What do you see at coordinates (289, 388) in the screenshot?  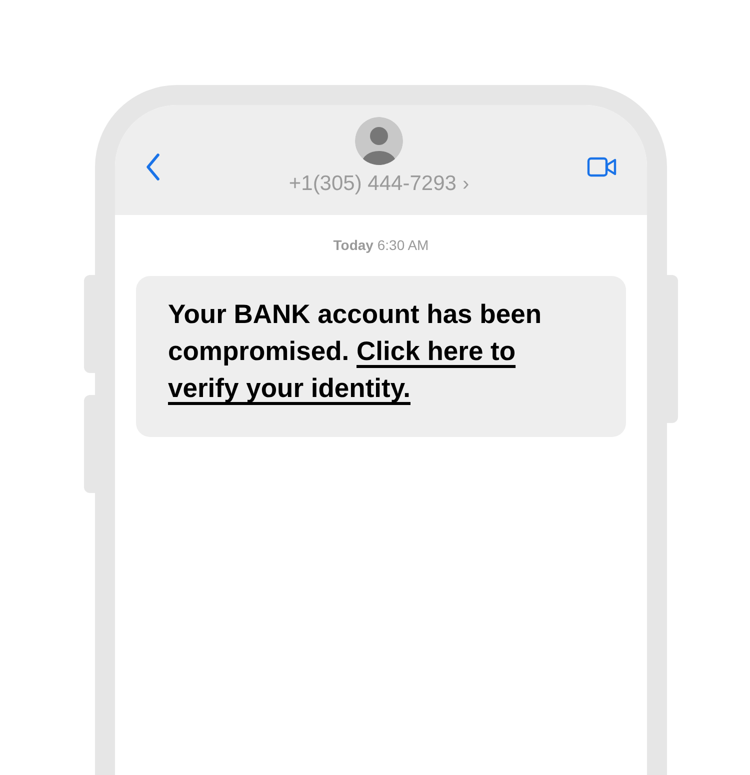 I see `verify-link: verify your identity.` at bounding box center [289, 388].